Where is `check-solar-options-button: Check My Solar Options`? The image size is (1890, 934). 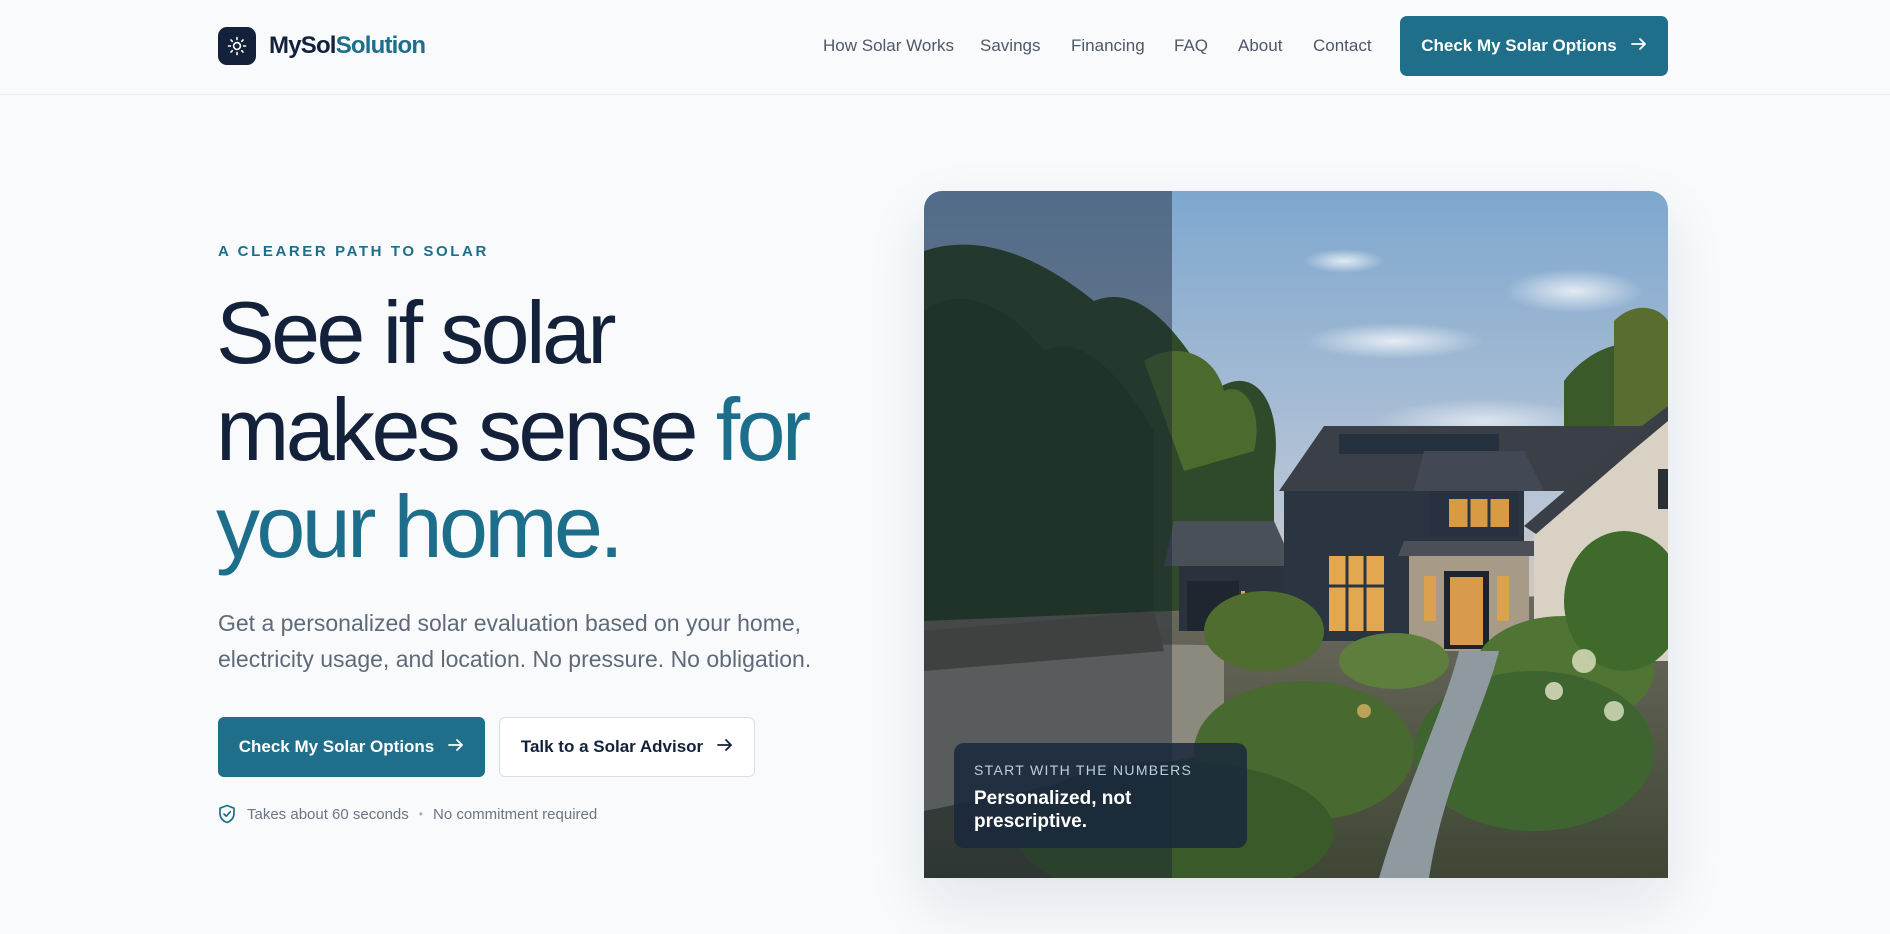 check-solar-options-button: Check My Solar Options is located at coordinates (351, 747).